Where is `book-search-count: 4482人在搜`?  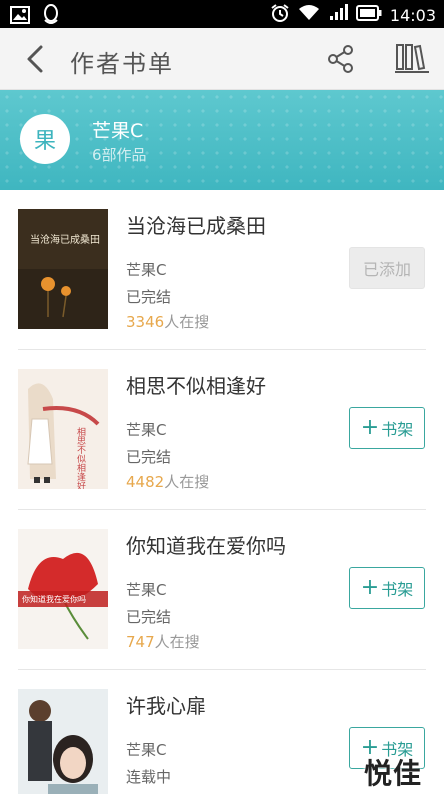 book-search-count: 4482人在搜 is located at coordinates (168, 482).